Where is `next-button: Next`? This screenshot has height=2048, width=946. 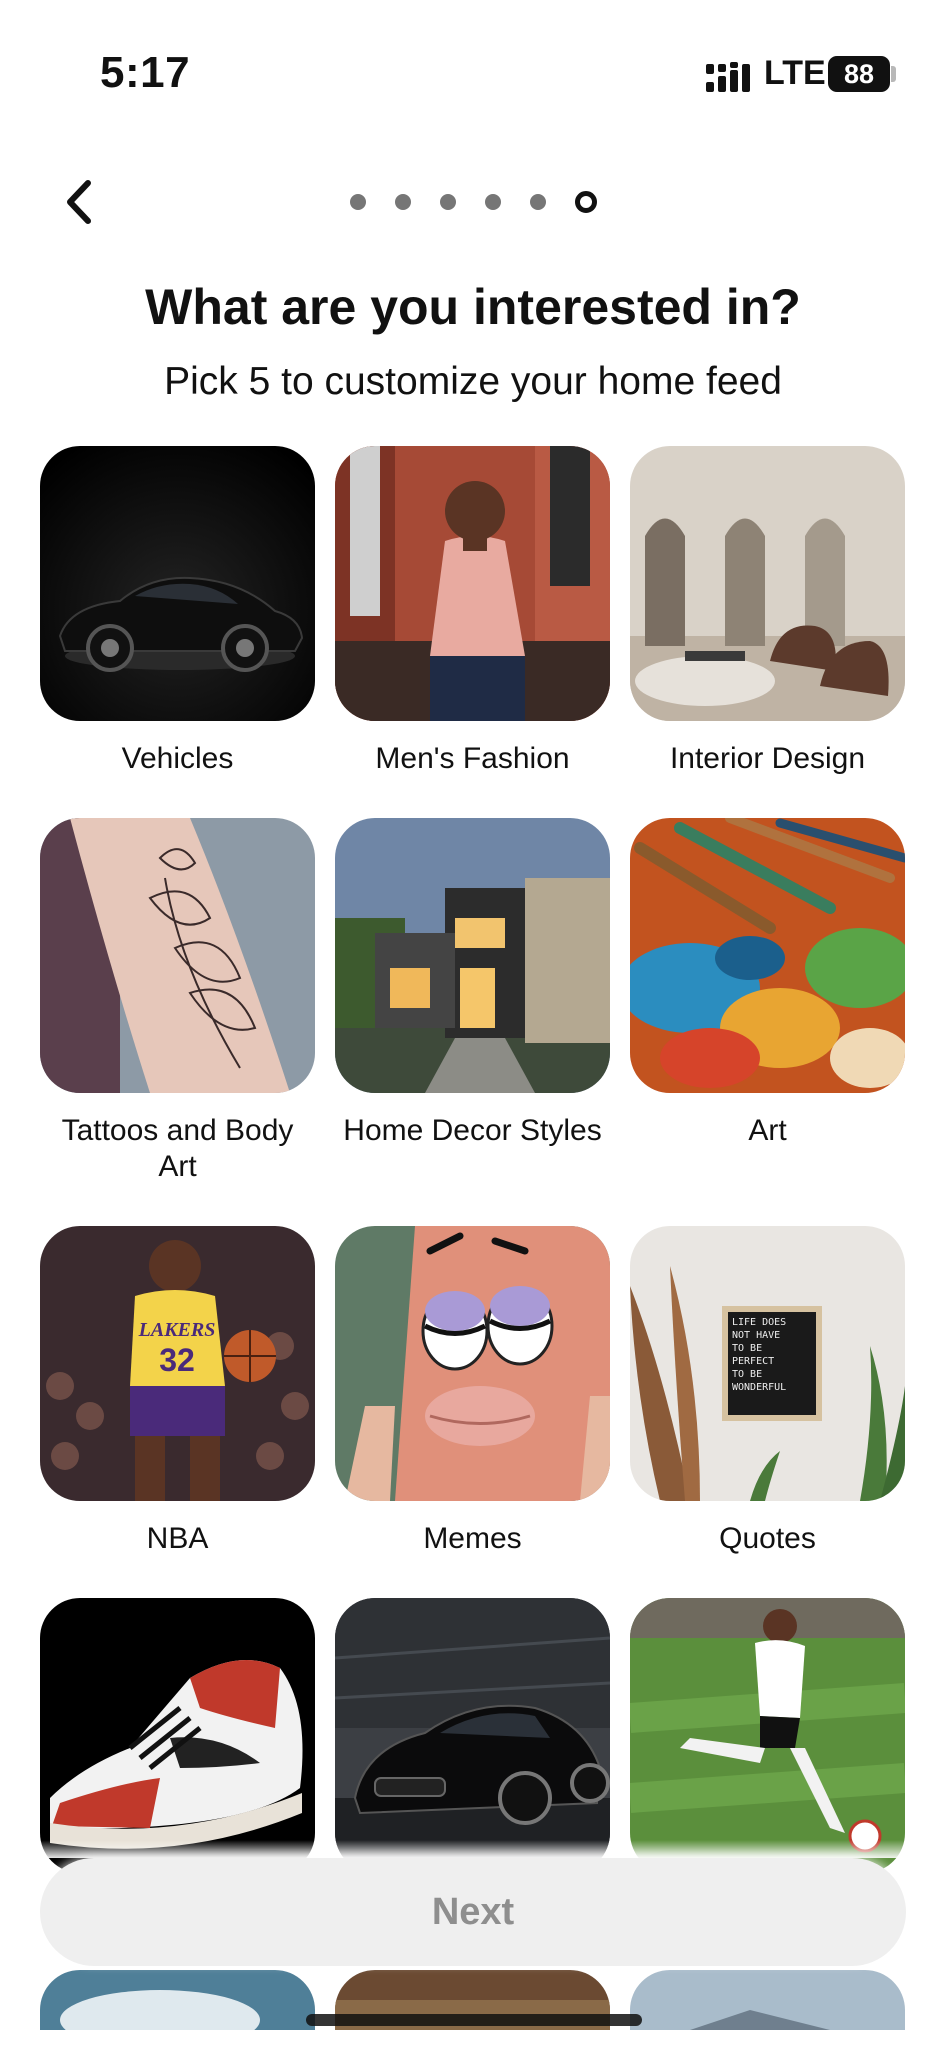 next-button: Next is located at coordinates (473, 1912).